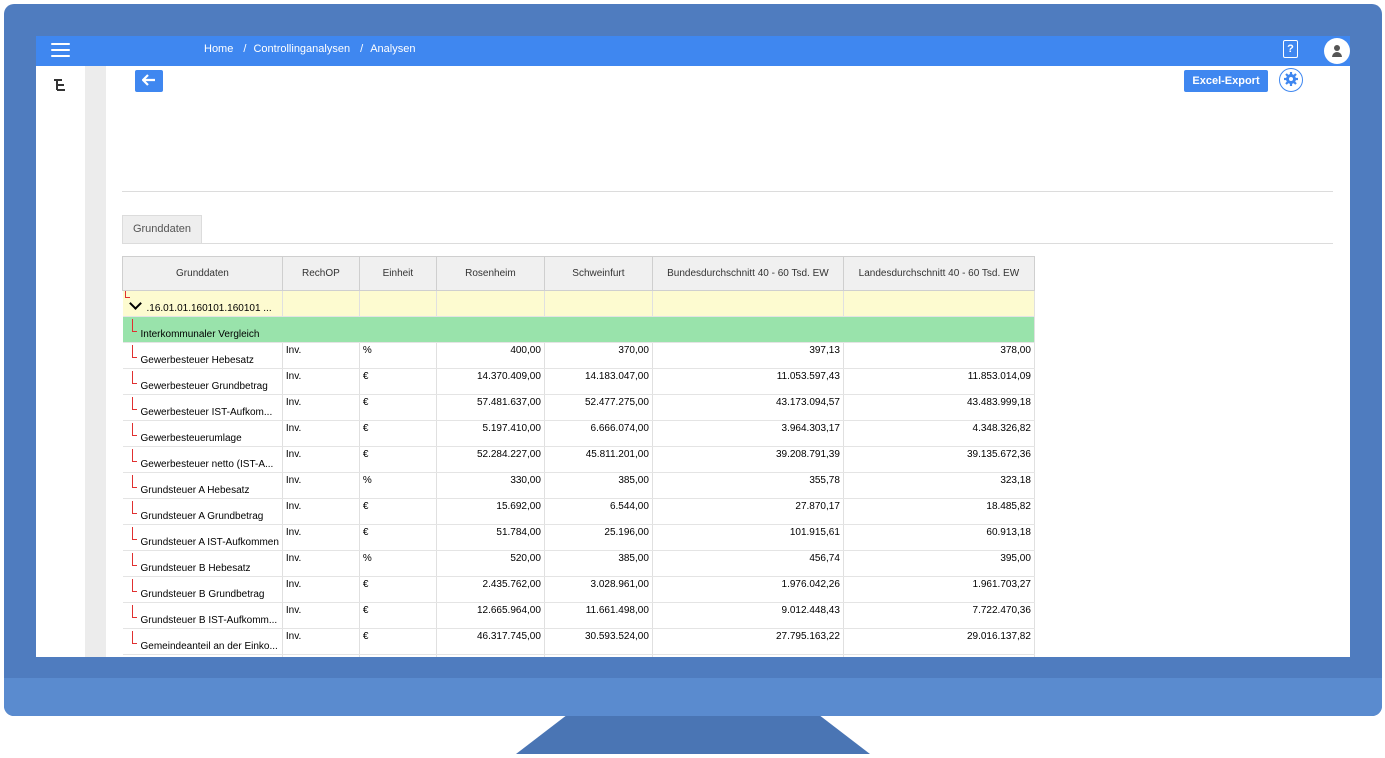  What do you see at coordinates (693, 735) in the screenshot?
I see `monitor-stand` at bounding box center [693, 735].